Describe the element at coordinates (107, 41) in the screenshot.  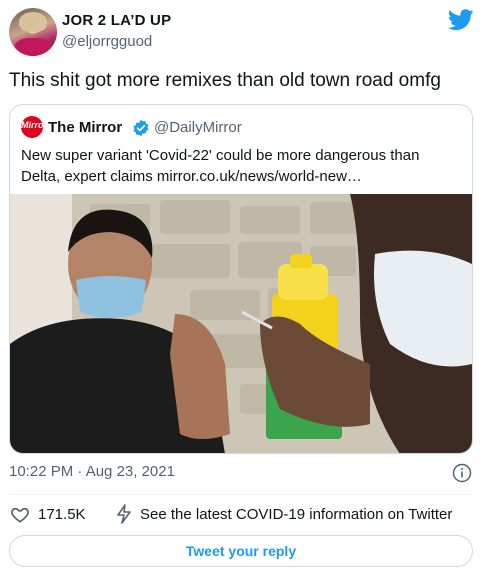
I see `author-handle: @eljorrgguod` at that location.